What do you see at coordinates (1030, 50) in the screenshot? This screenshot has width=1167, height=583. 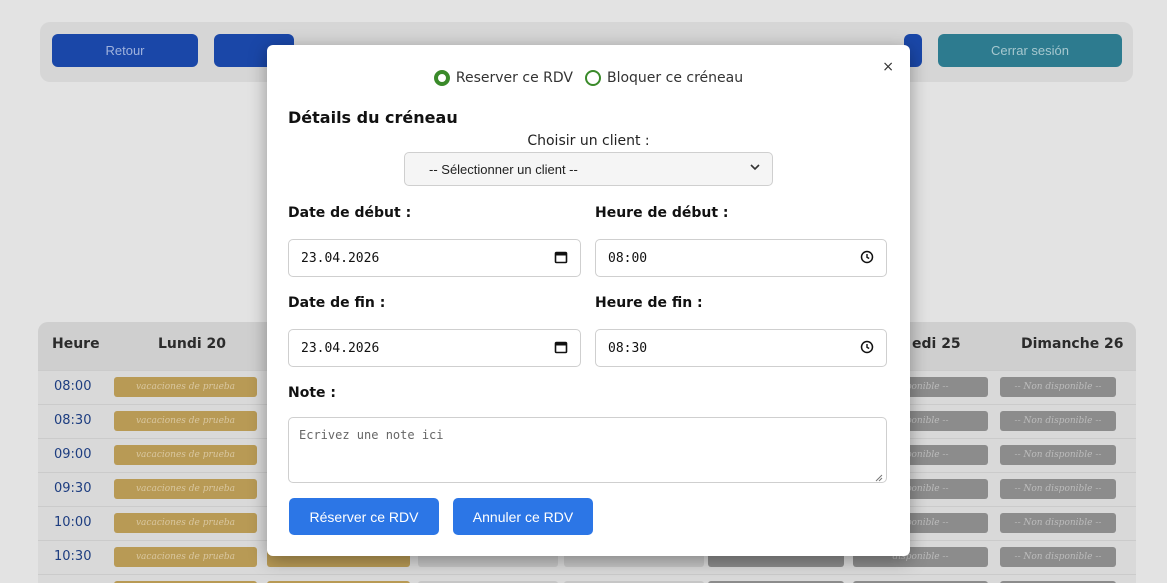 I see `logout-button: Cerrar sesión` at bounding box center [1030, 50].